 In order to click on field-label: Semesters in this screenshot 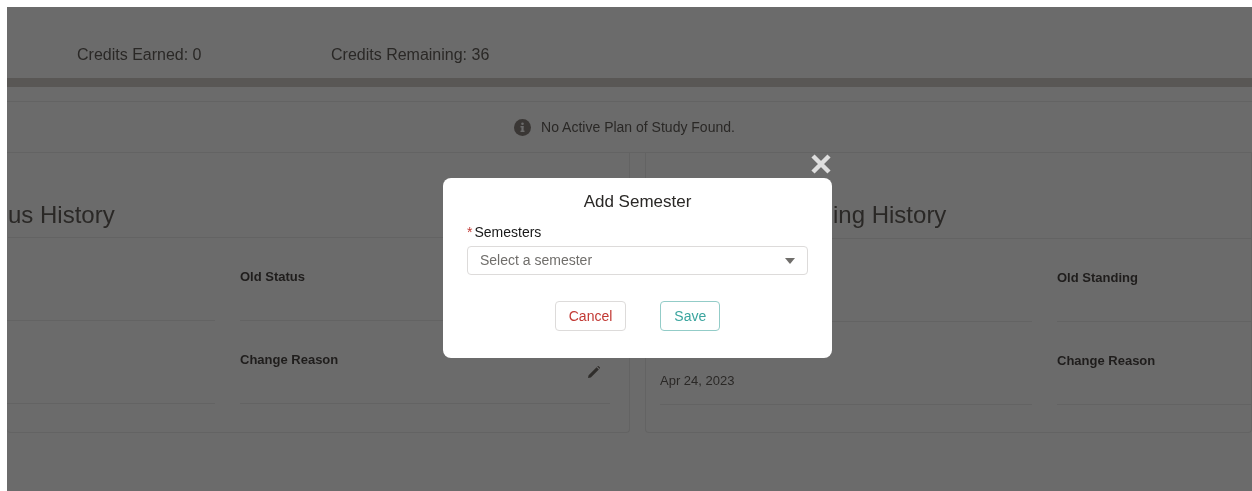, I will do `click(508, 232)`.